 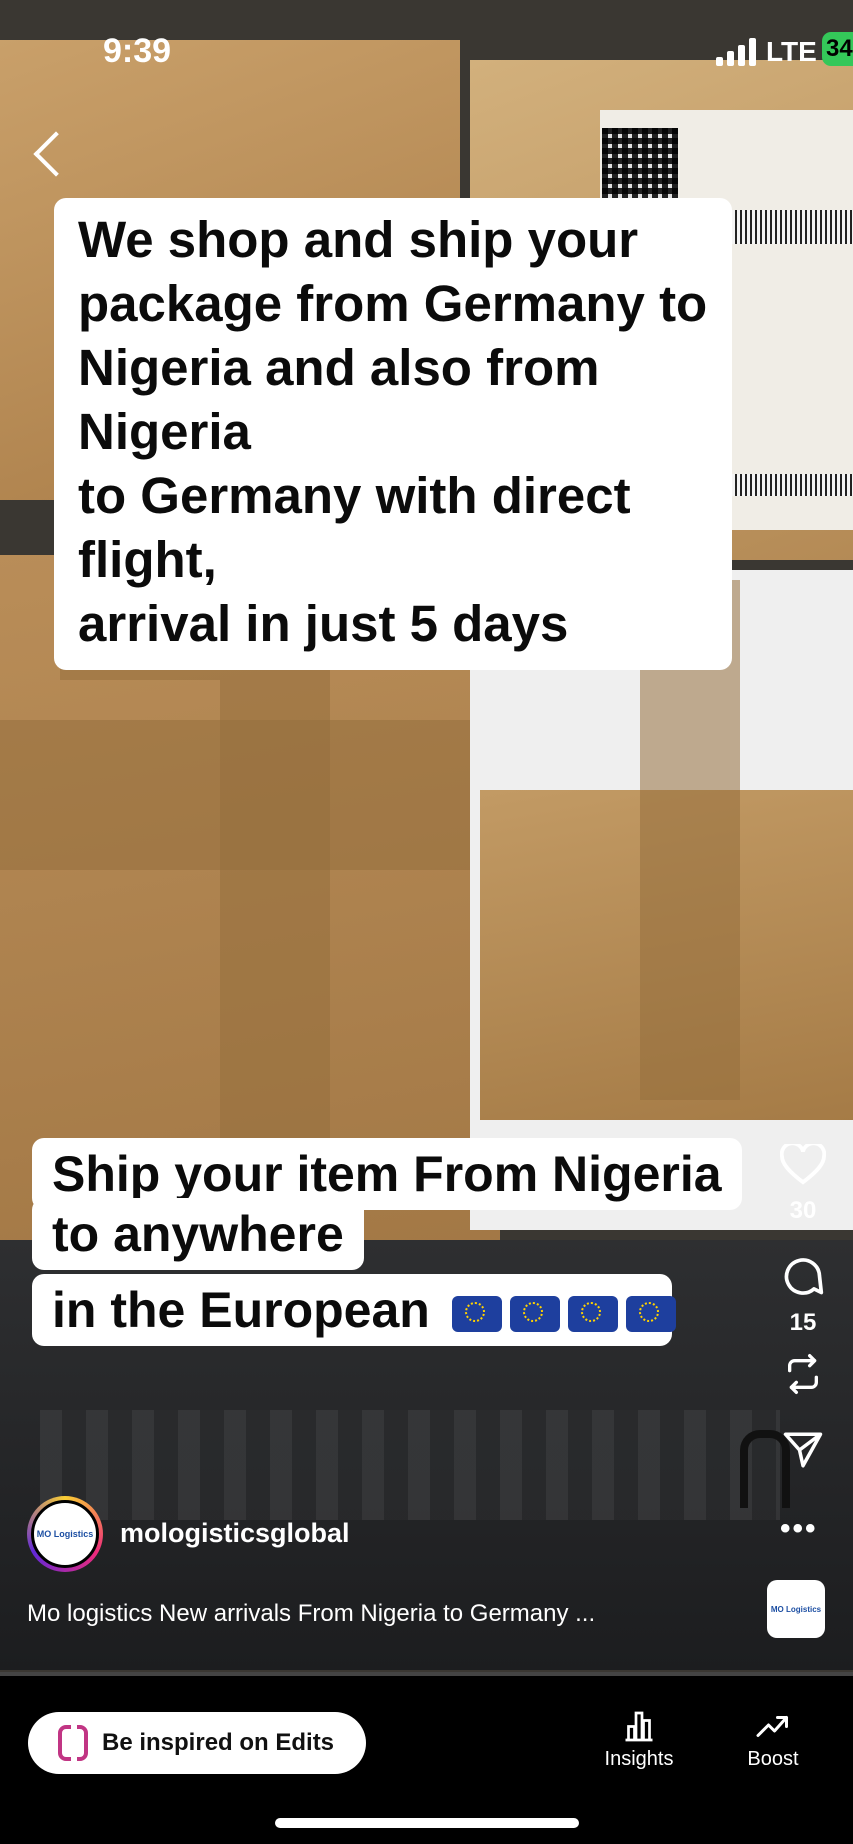 I want to click on eu-flag-emojis, so click(x=560, y=1310).